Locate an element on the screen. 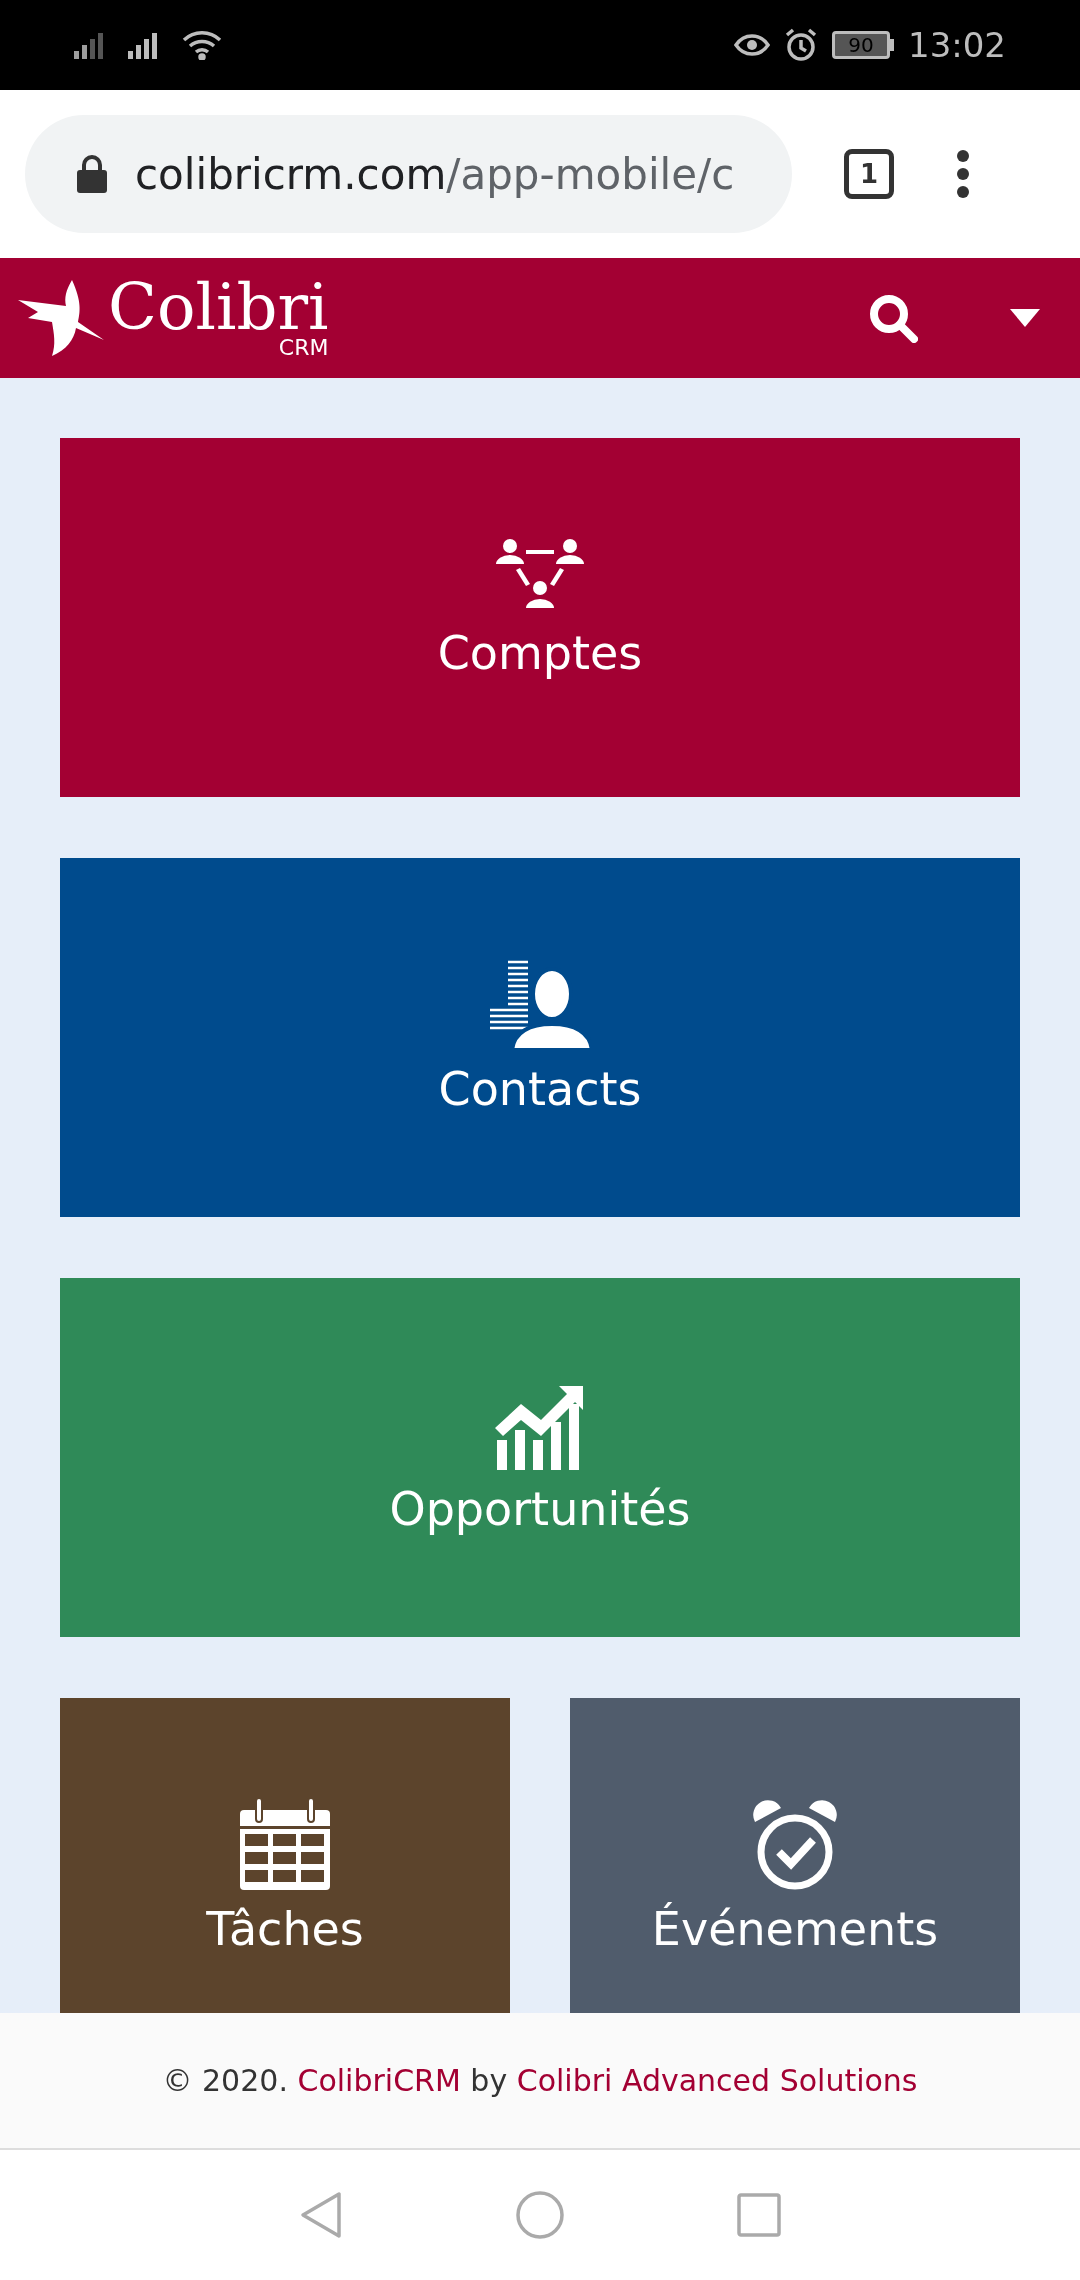  module-tile: Comptes is located at coordinates (540, 617).